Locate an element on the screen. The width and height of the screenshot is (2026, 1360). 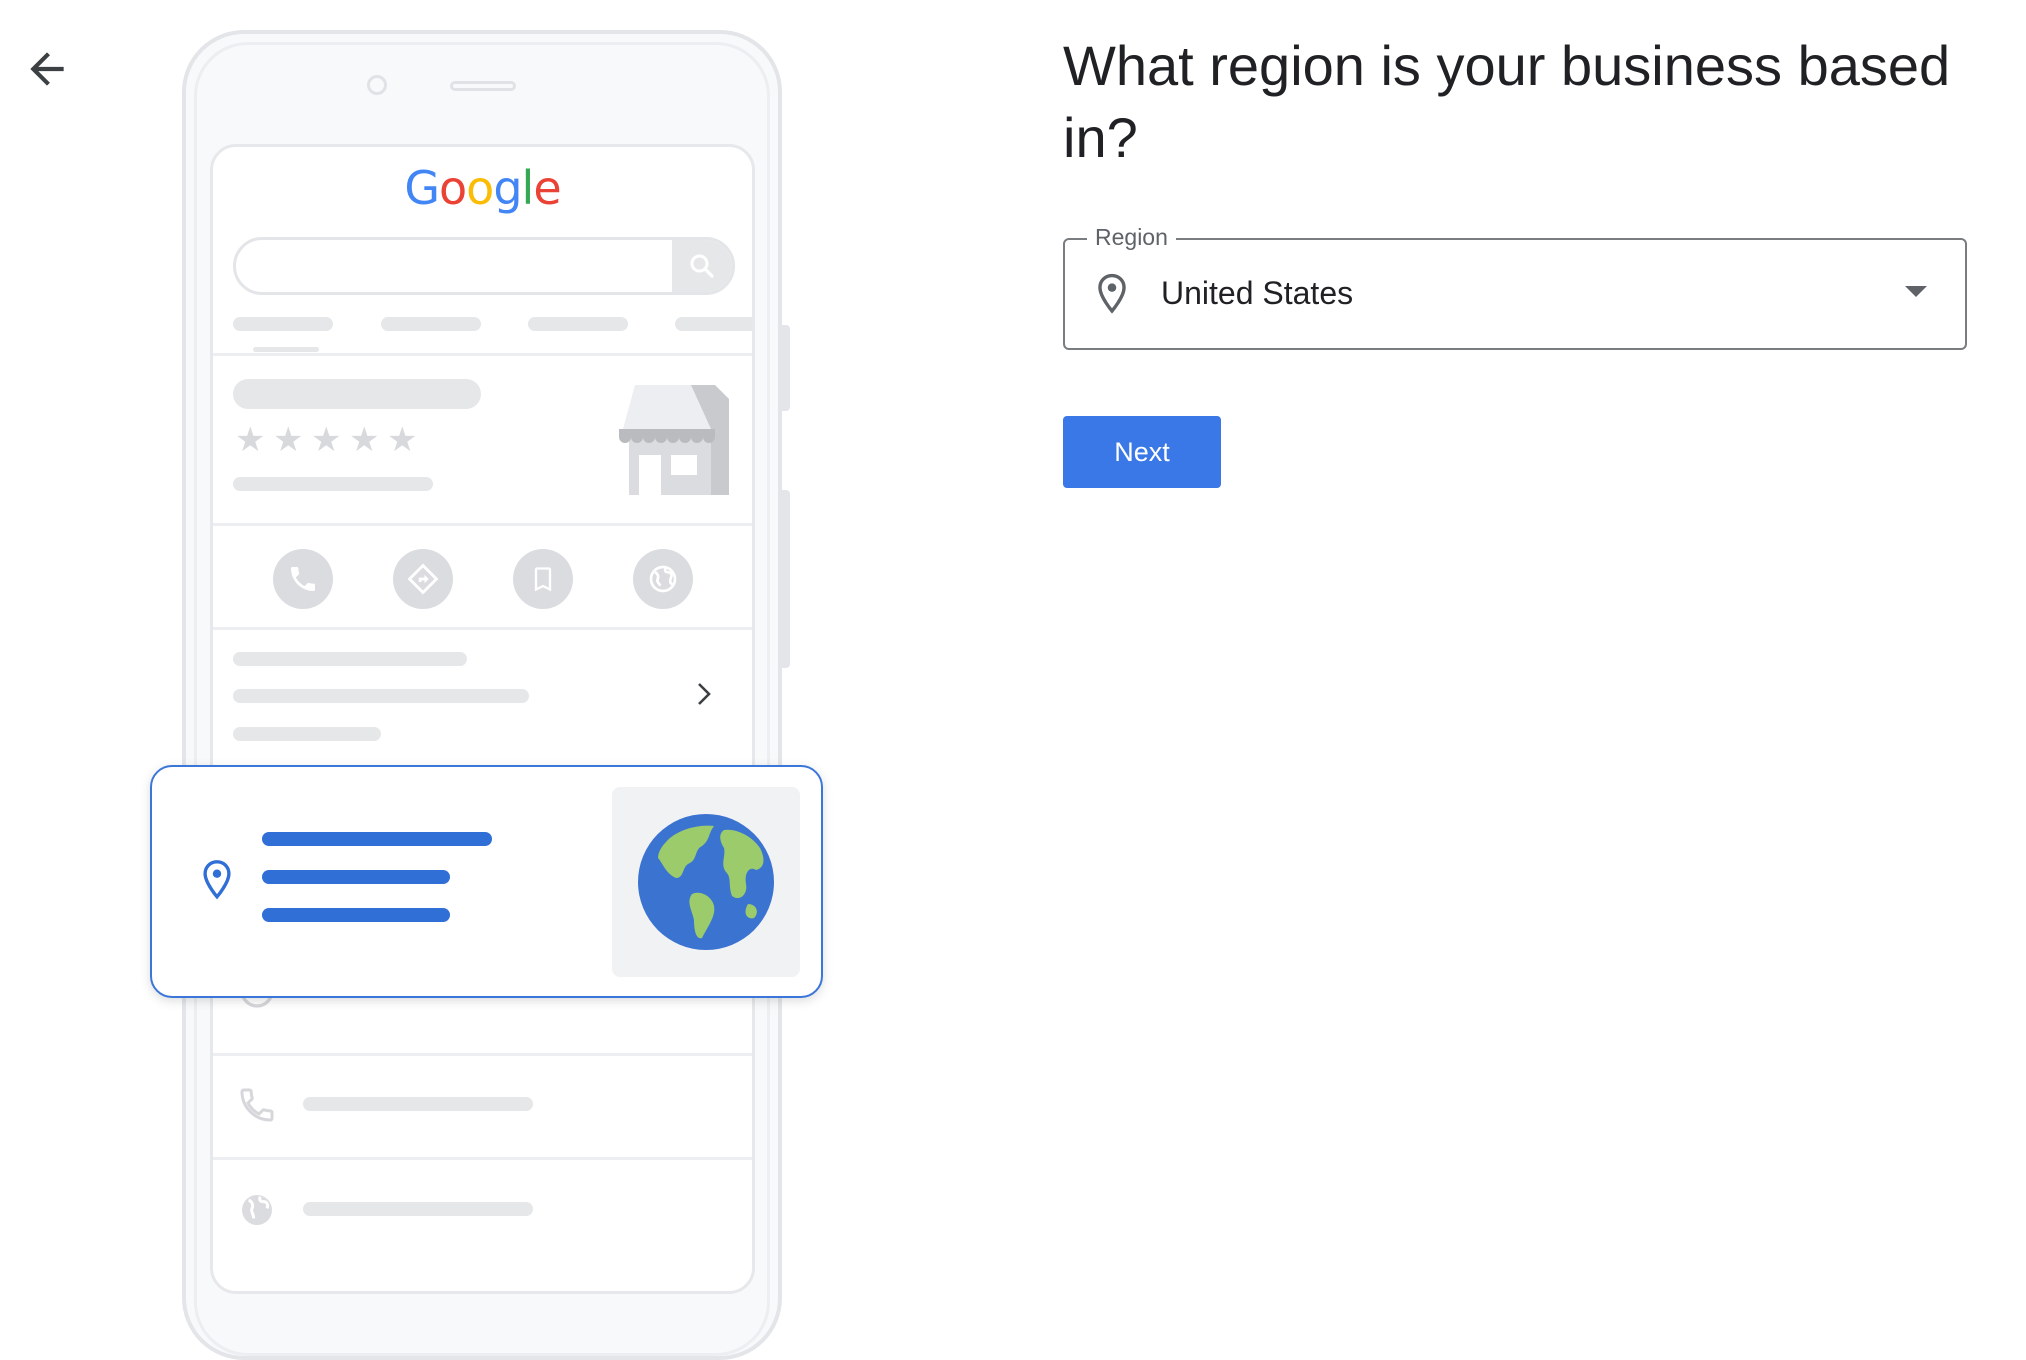
bookmark-action is located at coordinates (543, 579).